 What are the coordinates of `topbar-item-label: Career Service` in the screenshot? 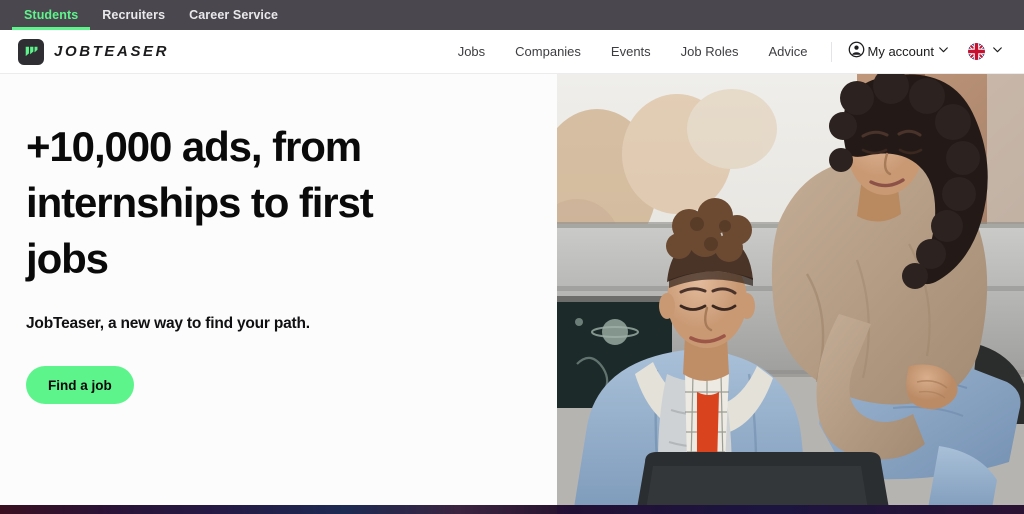 It's located at (234, 15).